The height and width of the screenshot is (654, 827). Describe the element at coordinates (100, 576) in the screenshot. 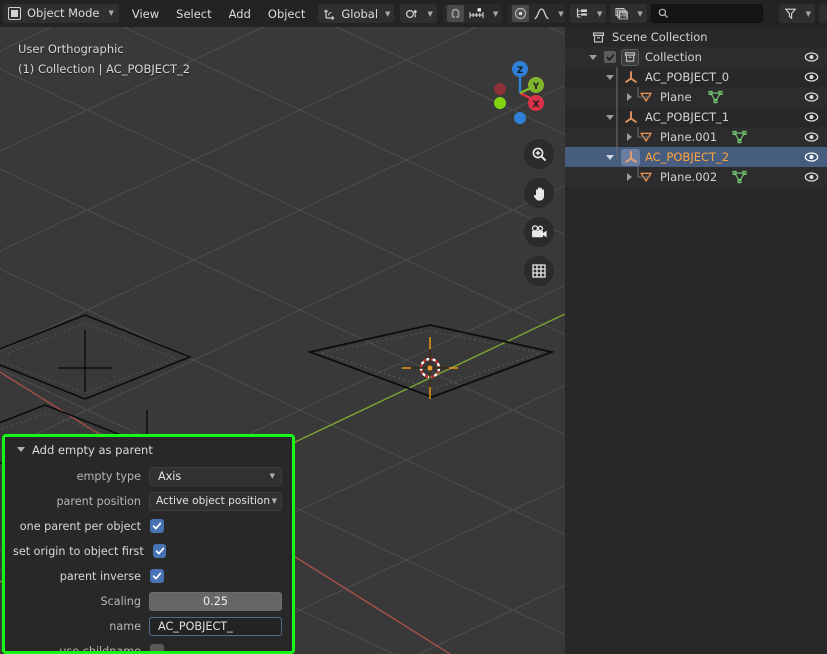

I see `field-label: parent inverse` at that location.